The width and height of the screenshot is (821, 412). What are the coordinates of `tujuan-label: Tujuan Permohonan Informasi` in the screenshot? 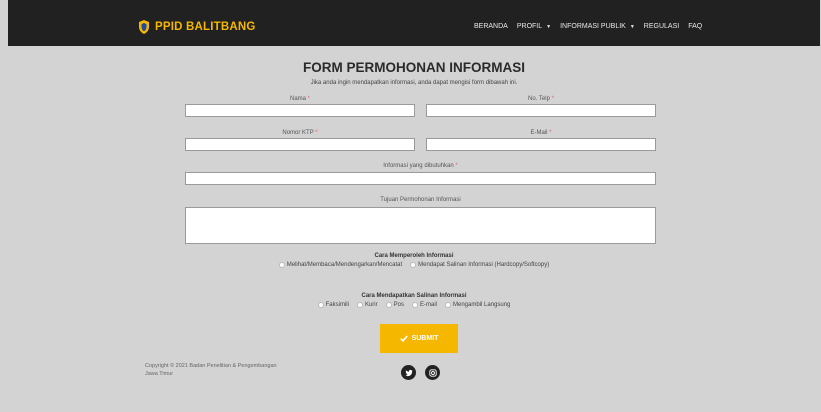 It's located at (420, 200).